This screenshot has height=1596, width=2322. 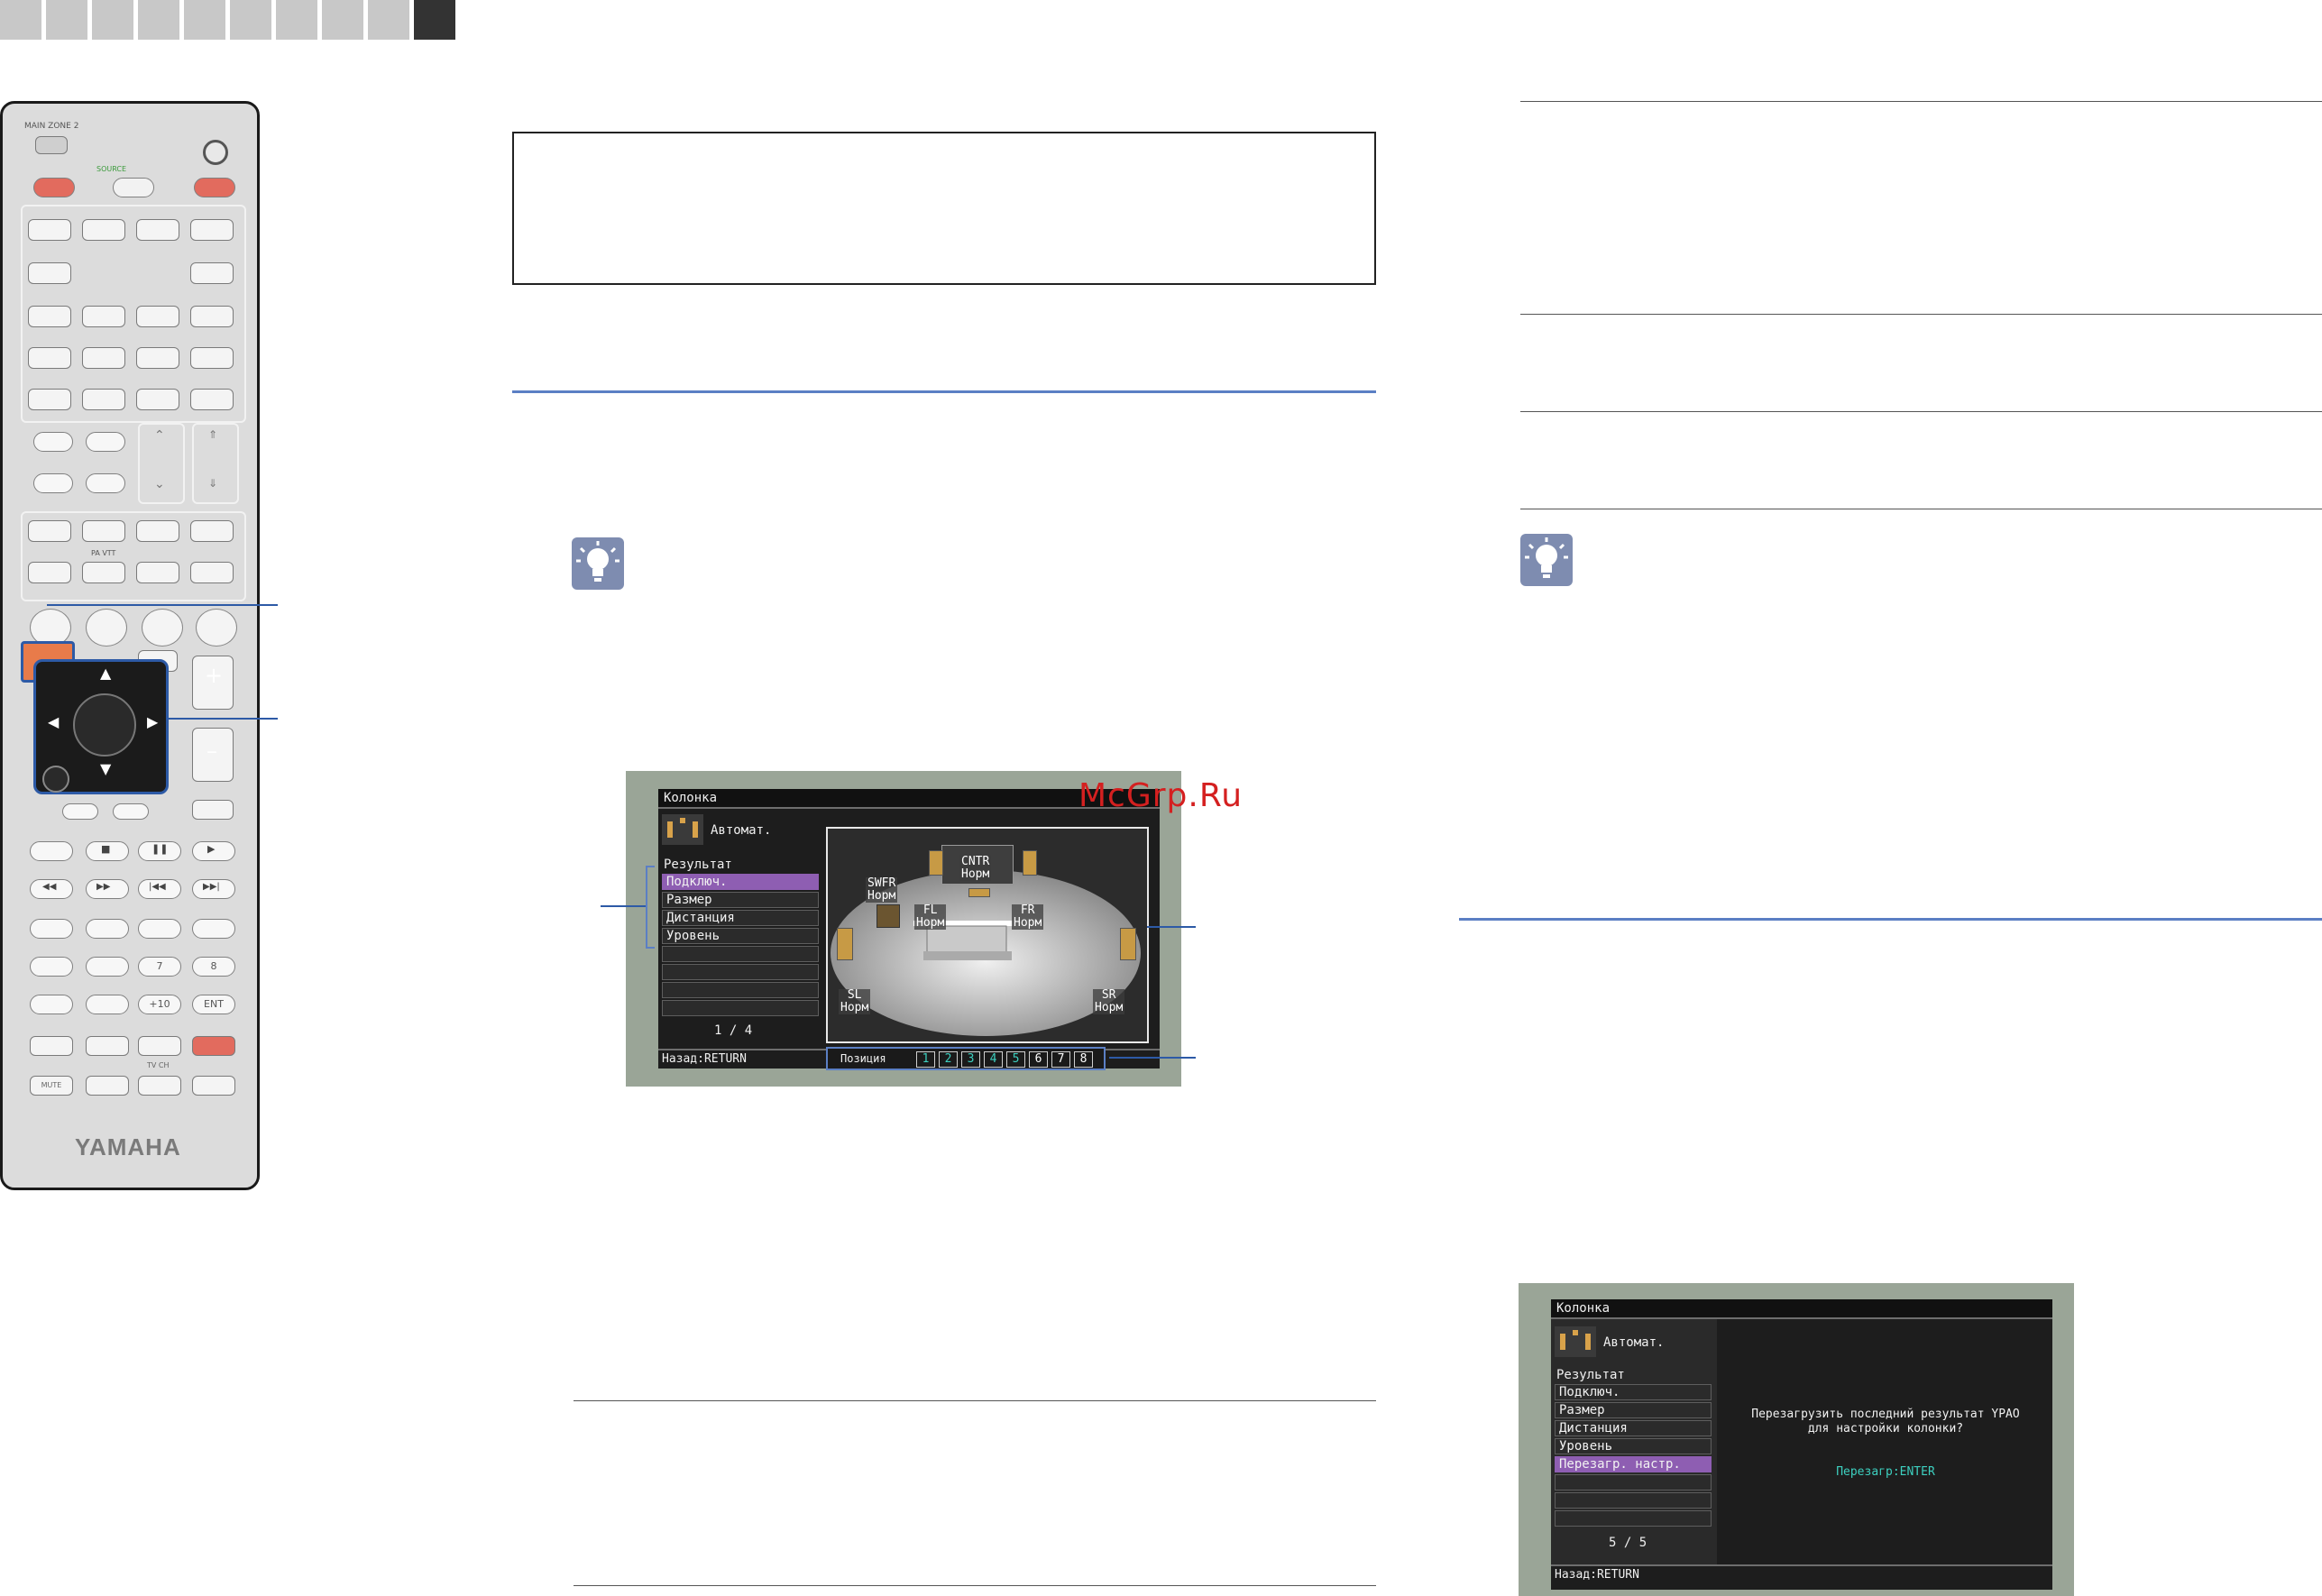 I want to click on chapter-tab-active, so click(x=434, y=20).